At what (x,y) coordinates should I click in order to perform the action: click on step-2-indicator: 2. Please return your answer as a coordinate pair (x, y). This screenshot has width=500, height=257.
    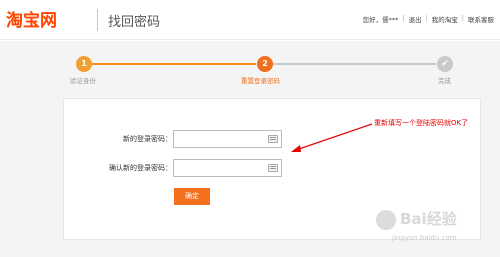
    Looking at the image, I should click on (265, 64).